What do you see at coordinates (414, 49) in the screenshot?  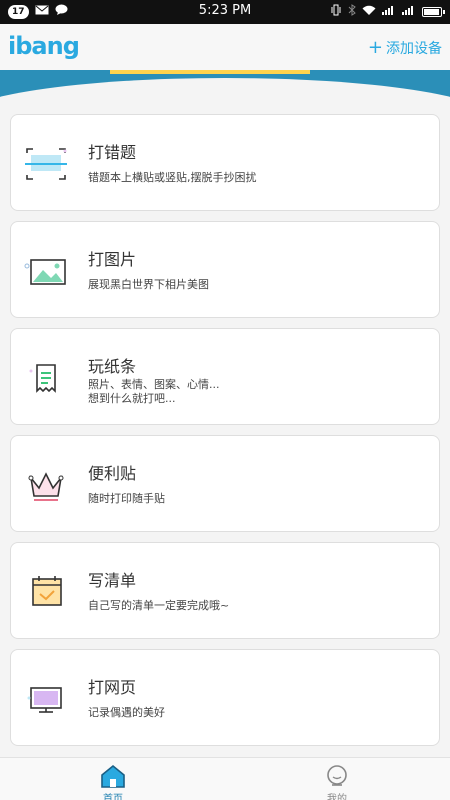 I see `add-device-label: 添加设备` at bounding box center [414, 49].